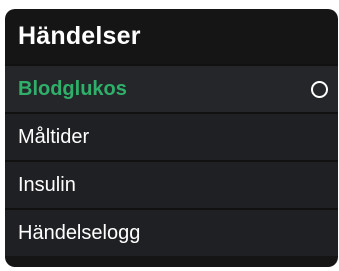 The image size is (339, 271). Describe the element at coordinates (79, 232) in the screenshot. I see `menu-item-label: Händelselogg` at that location.